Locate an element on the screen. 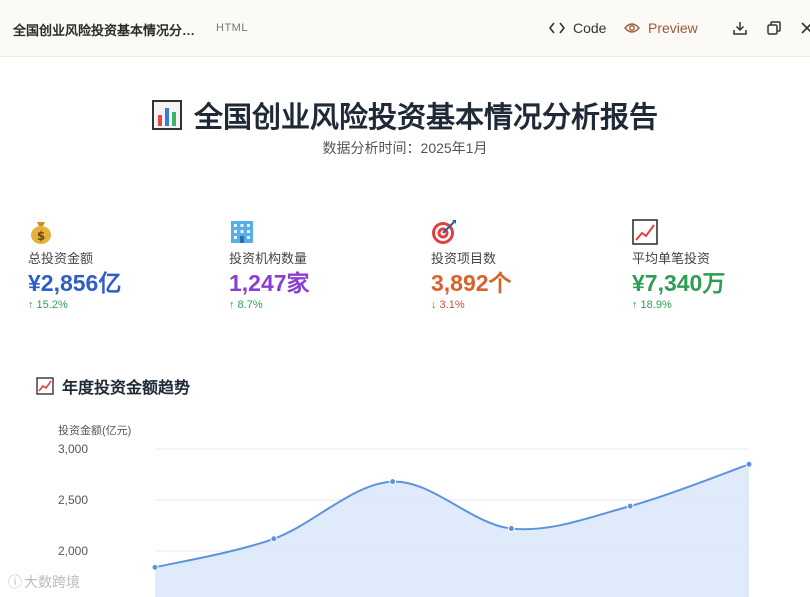 This screenshot has height=597, width=810. y-tick-label: 2,000 is located at coordinates (73, 551).